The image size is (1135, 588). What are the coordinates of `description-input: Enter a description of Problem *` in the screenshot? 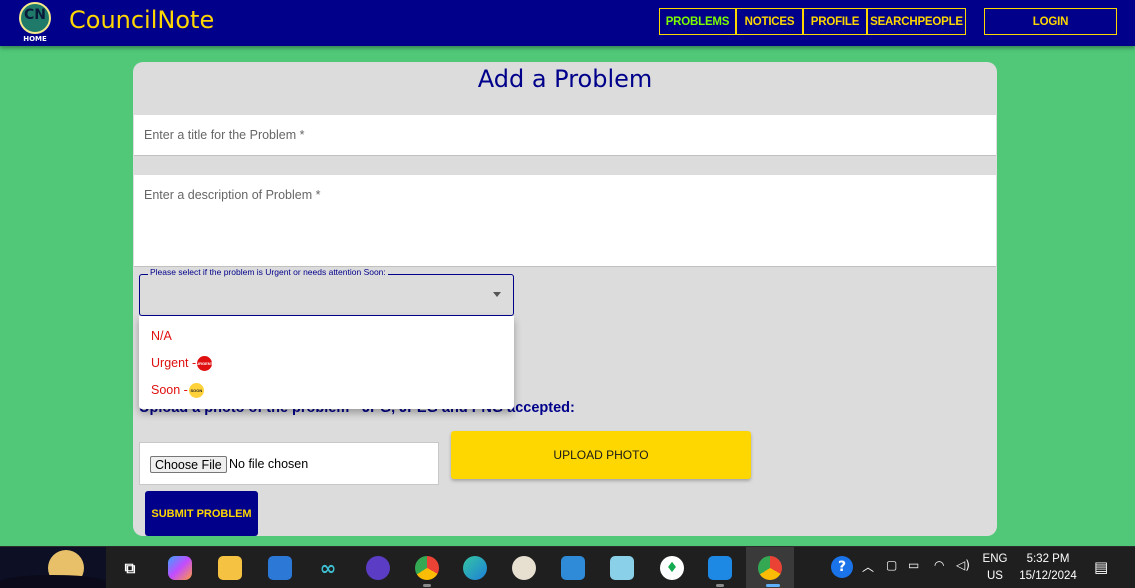 It's located at (565, 221).